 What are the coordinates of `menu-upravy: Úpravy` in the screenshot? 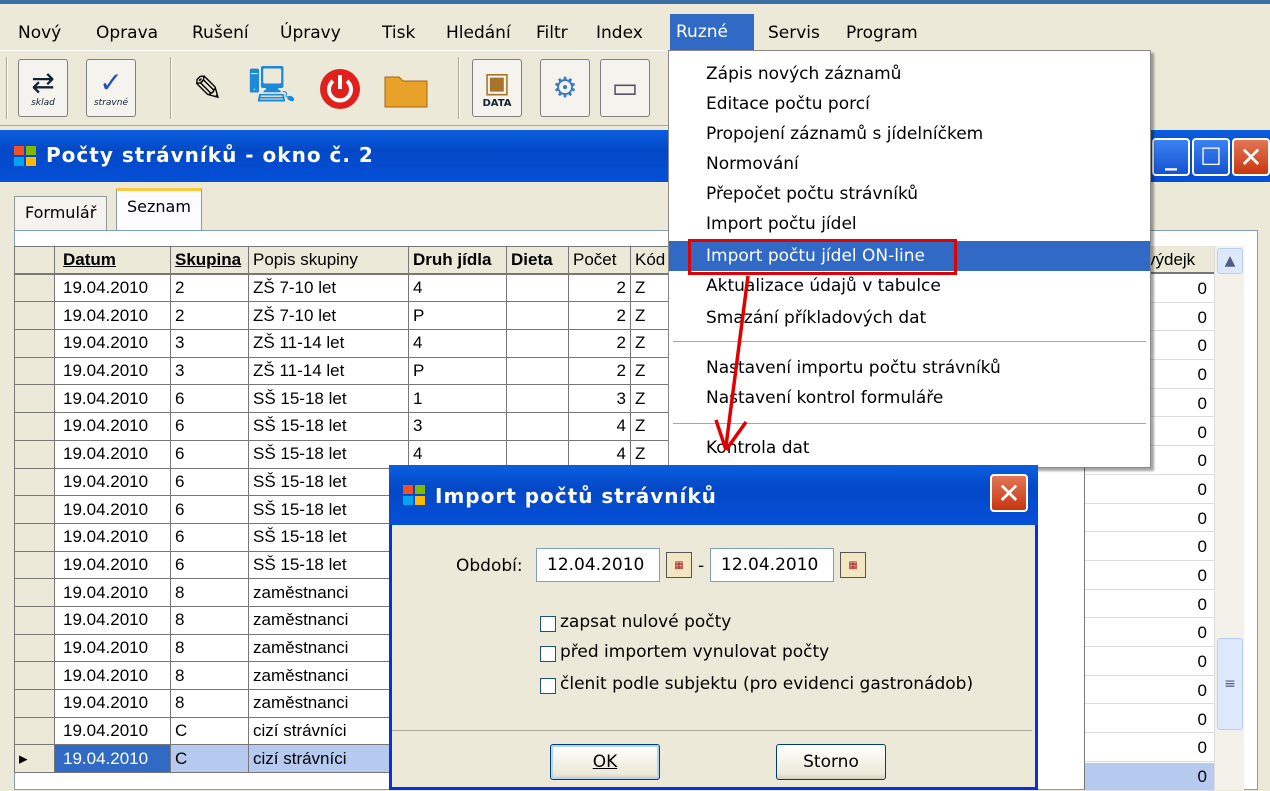 It's located at (310, 33).